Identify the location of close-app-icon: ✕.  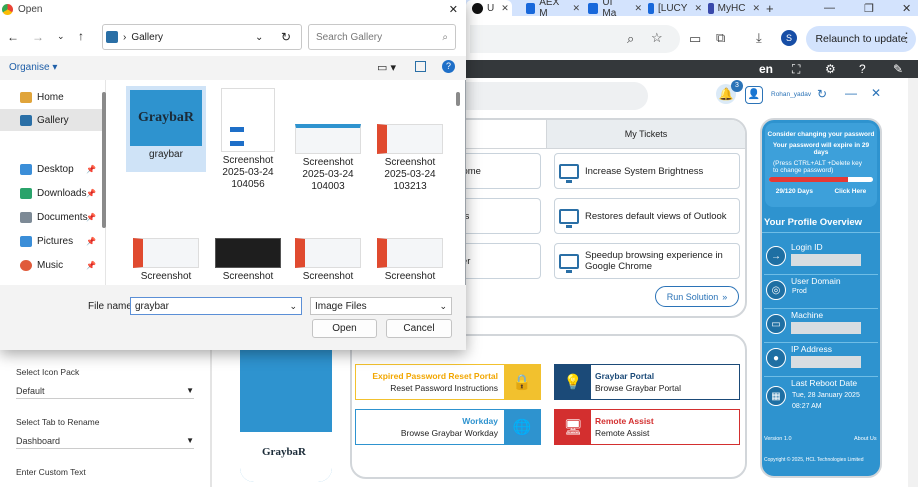
(876, 93).